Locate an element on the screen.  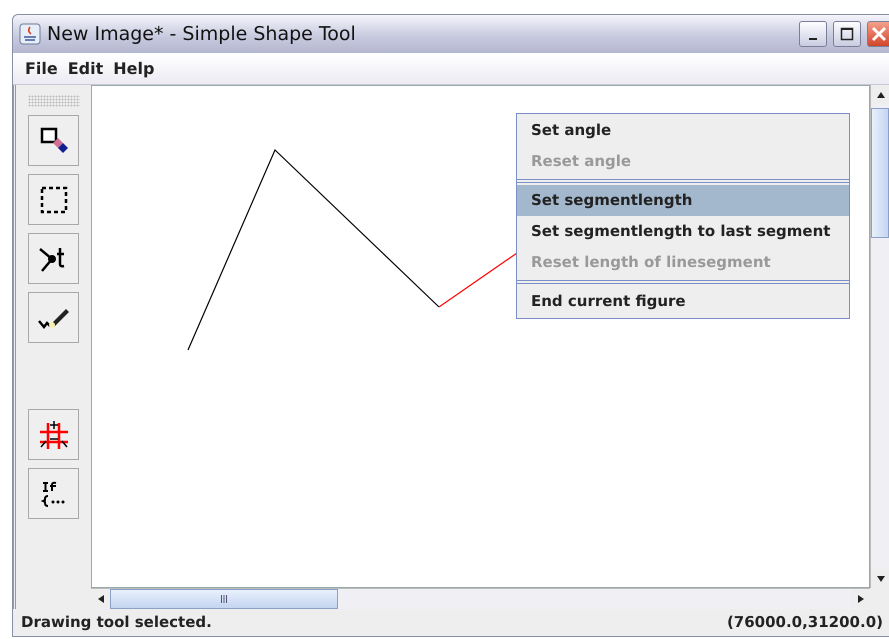
scroll-right-button is located at coordinates (860, 598).